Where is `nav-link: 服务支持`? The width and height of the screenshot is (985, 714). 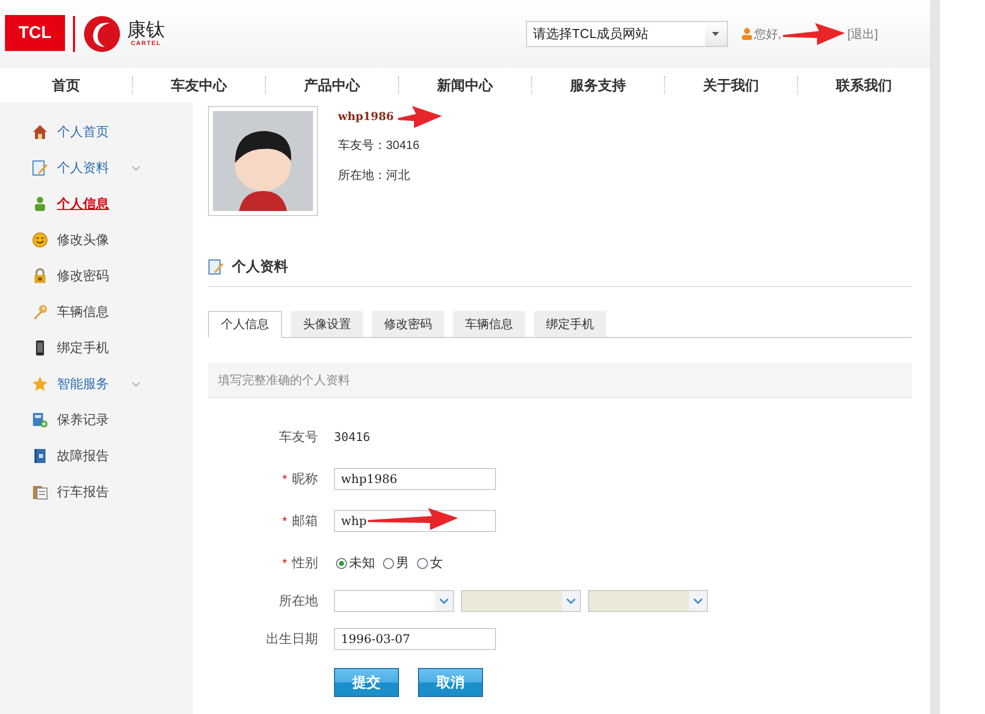
nav-link: 服务支持 is located at coordinates (598, 85).